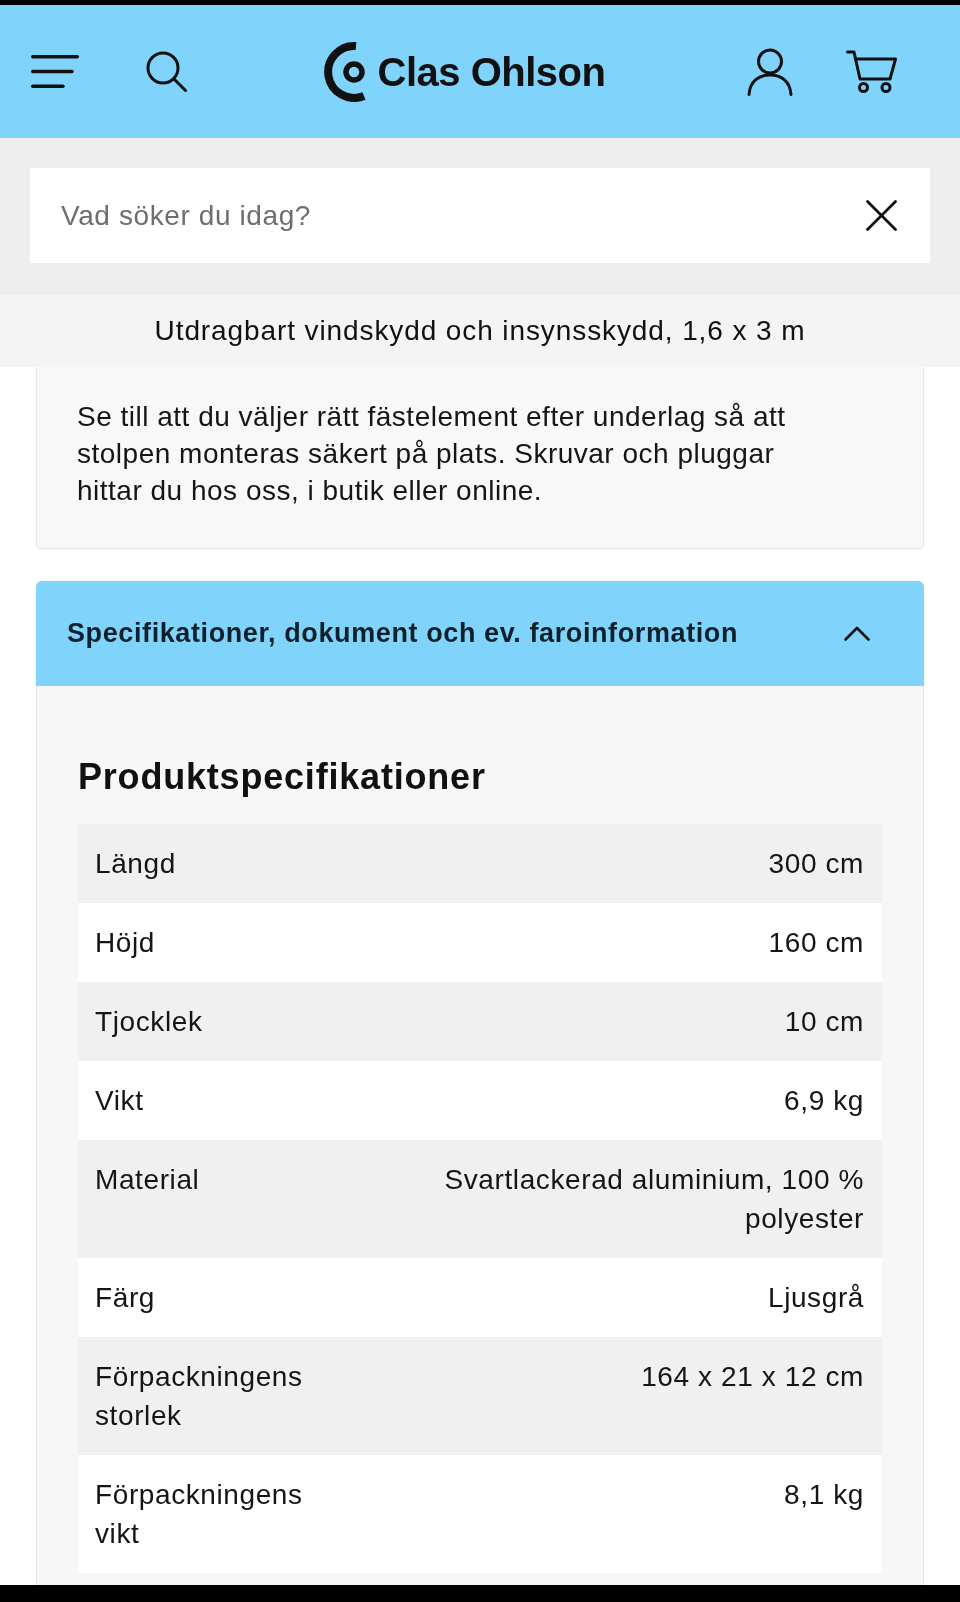 The image size is (960, 1602). I want to click on spec-label: Förpackningens storlek, so click(199, 1396).